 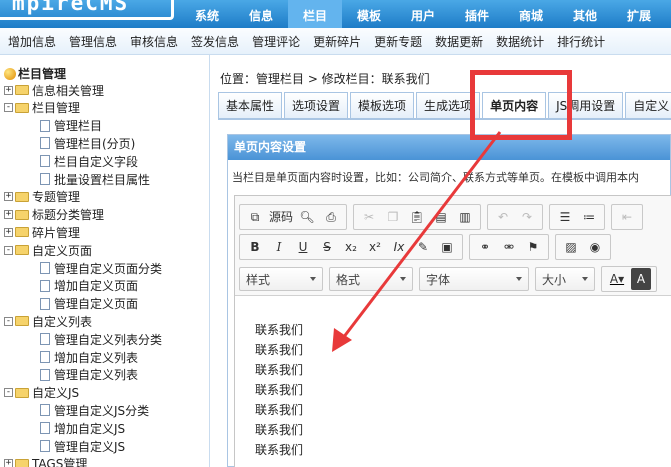 I want to click on toolbar-row-2: B I U S x₂ x² Ix ✎ ▣ ⚭ ⚮ ⚑ ▨ ◉, so click(x=428, y=247).